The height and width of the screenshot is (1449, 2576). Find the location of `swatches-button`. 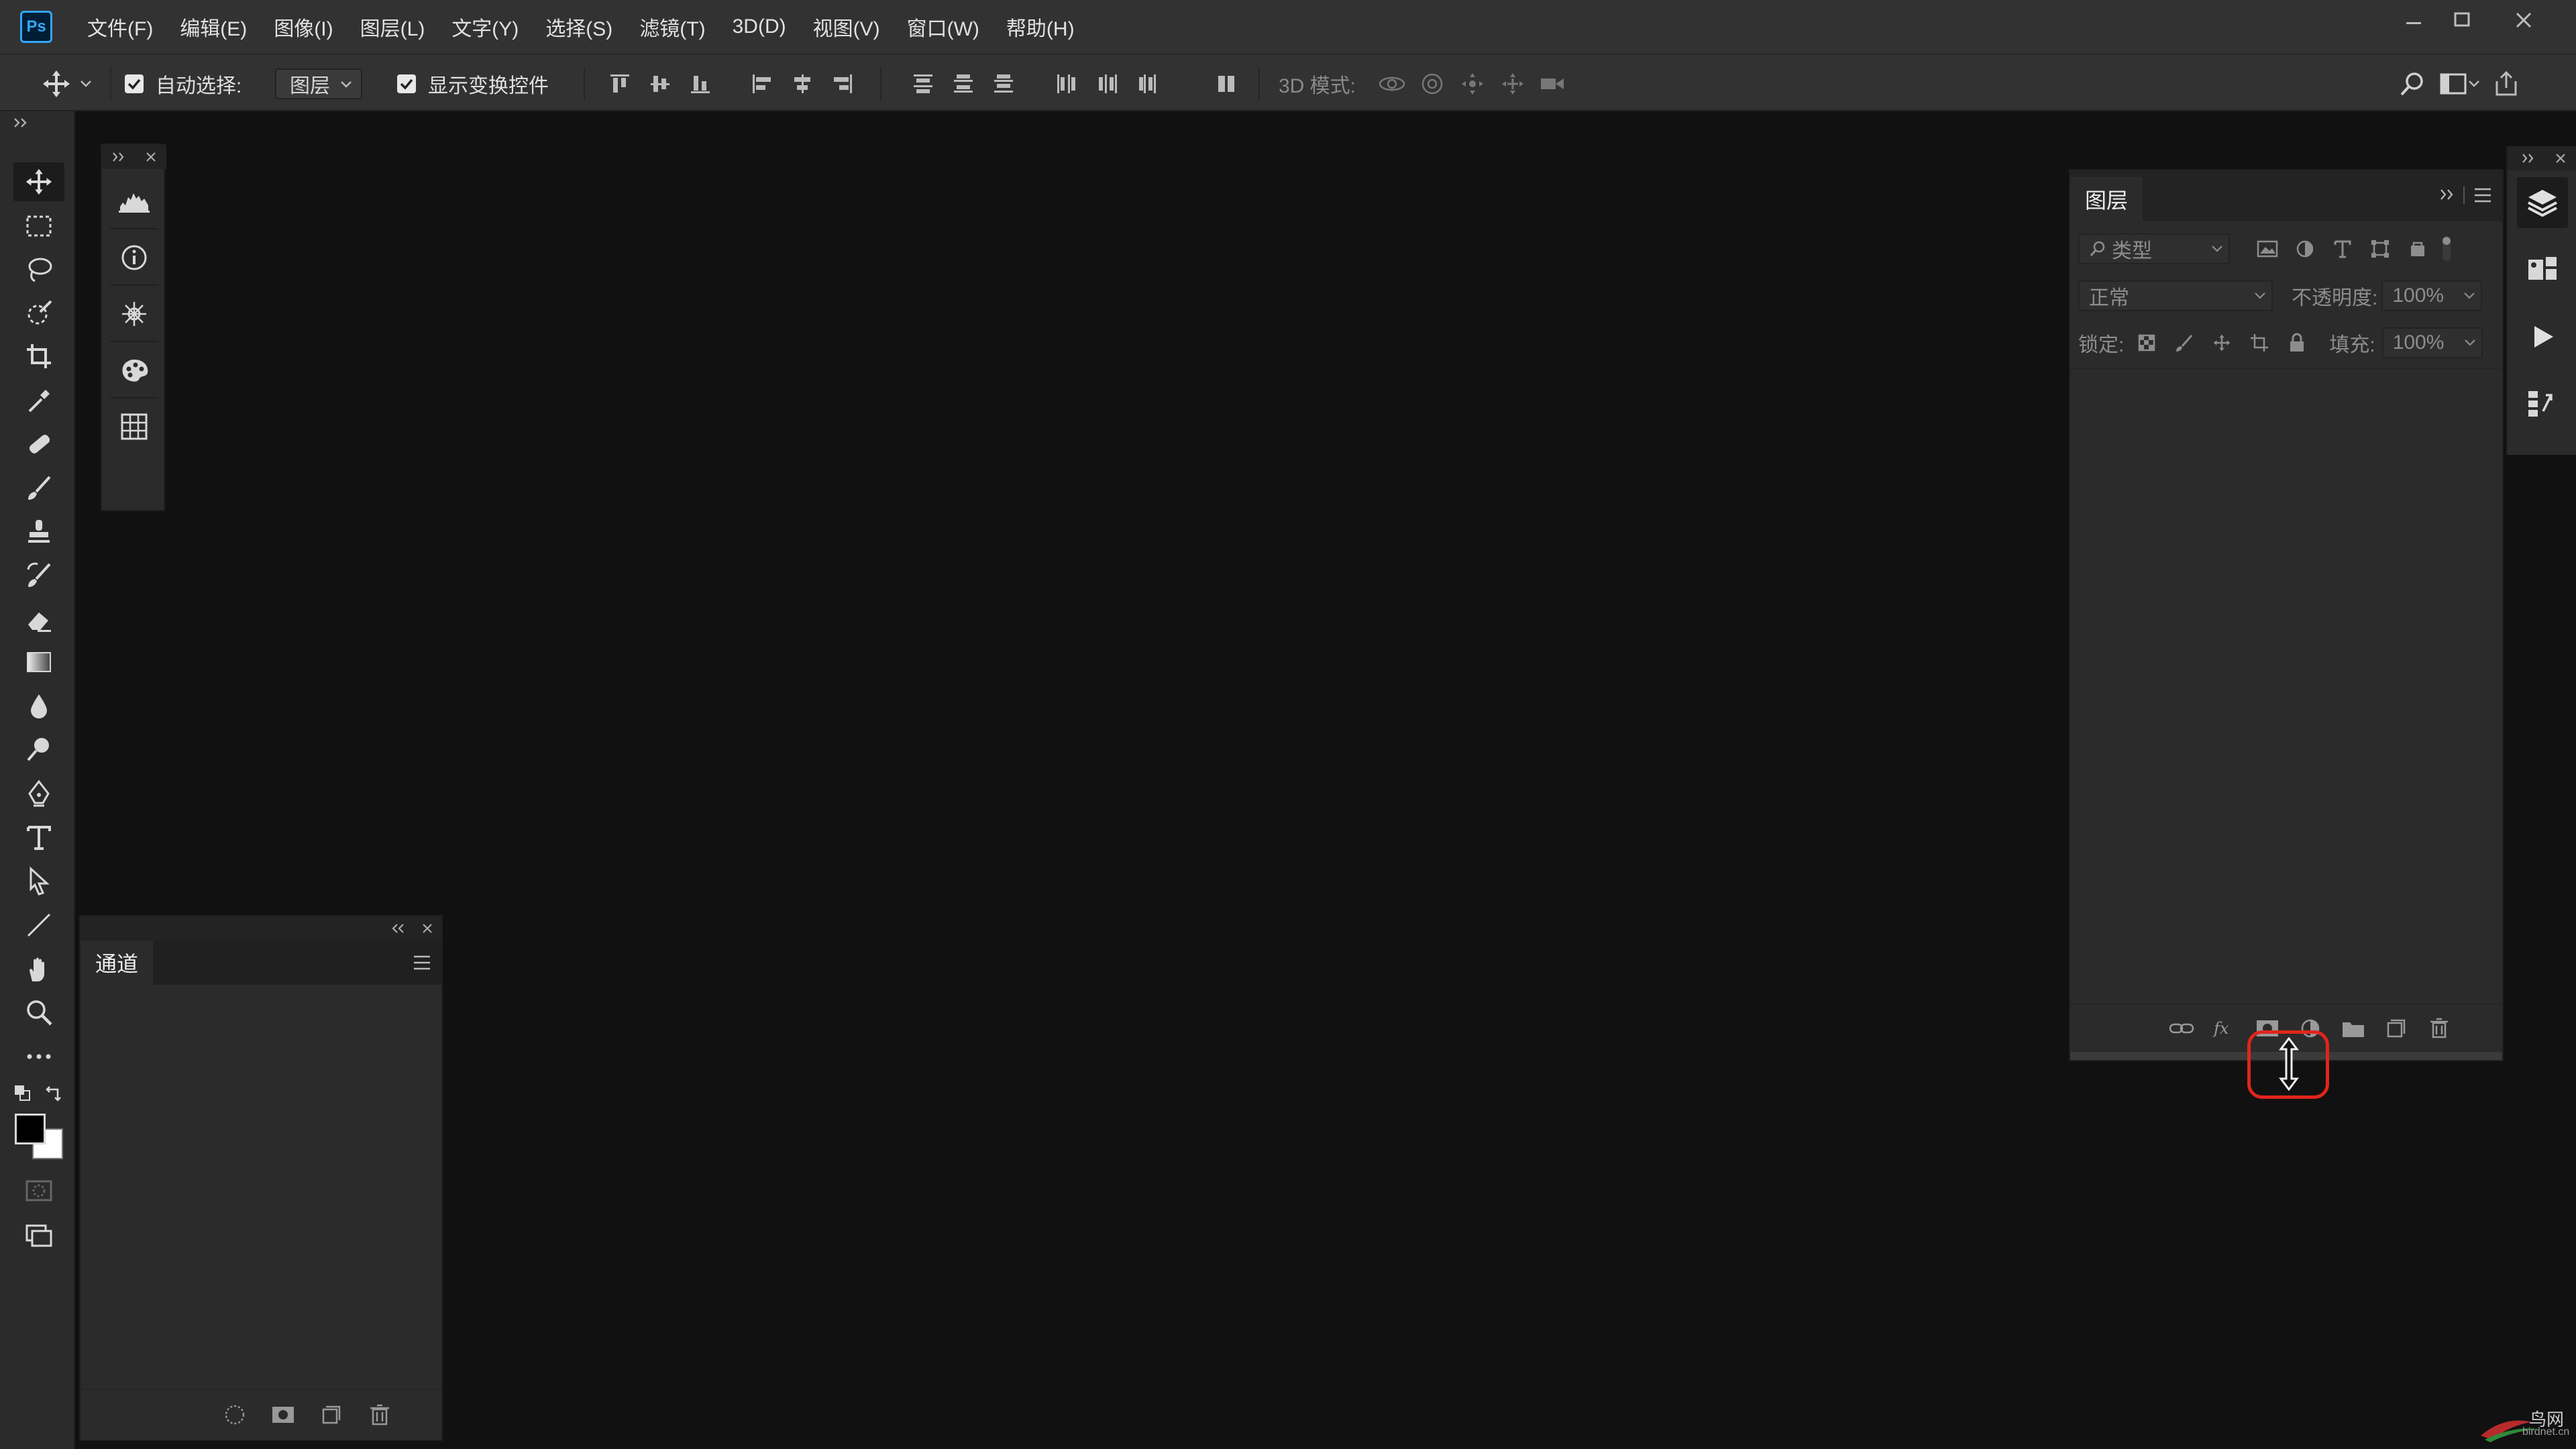

swatches-button is located at coordinates (134, 426).